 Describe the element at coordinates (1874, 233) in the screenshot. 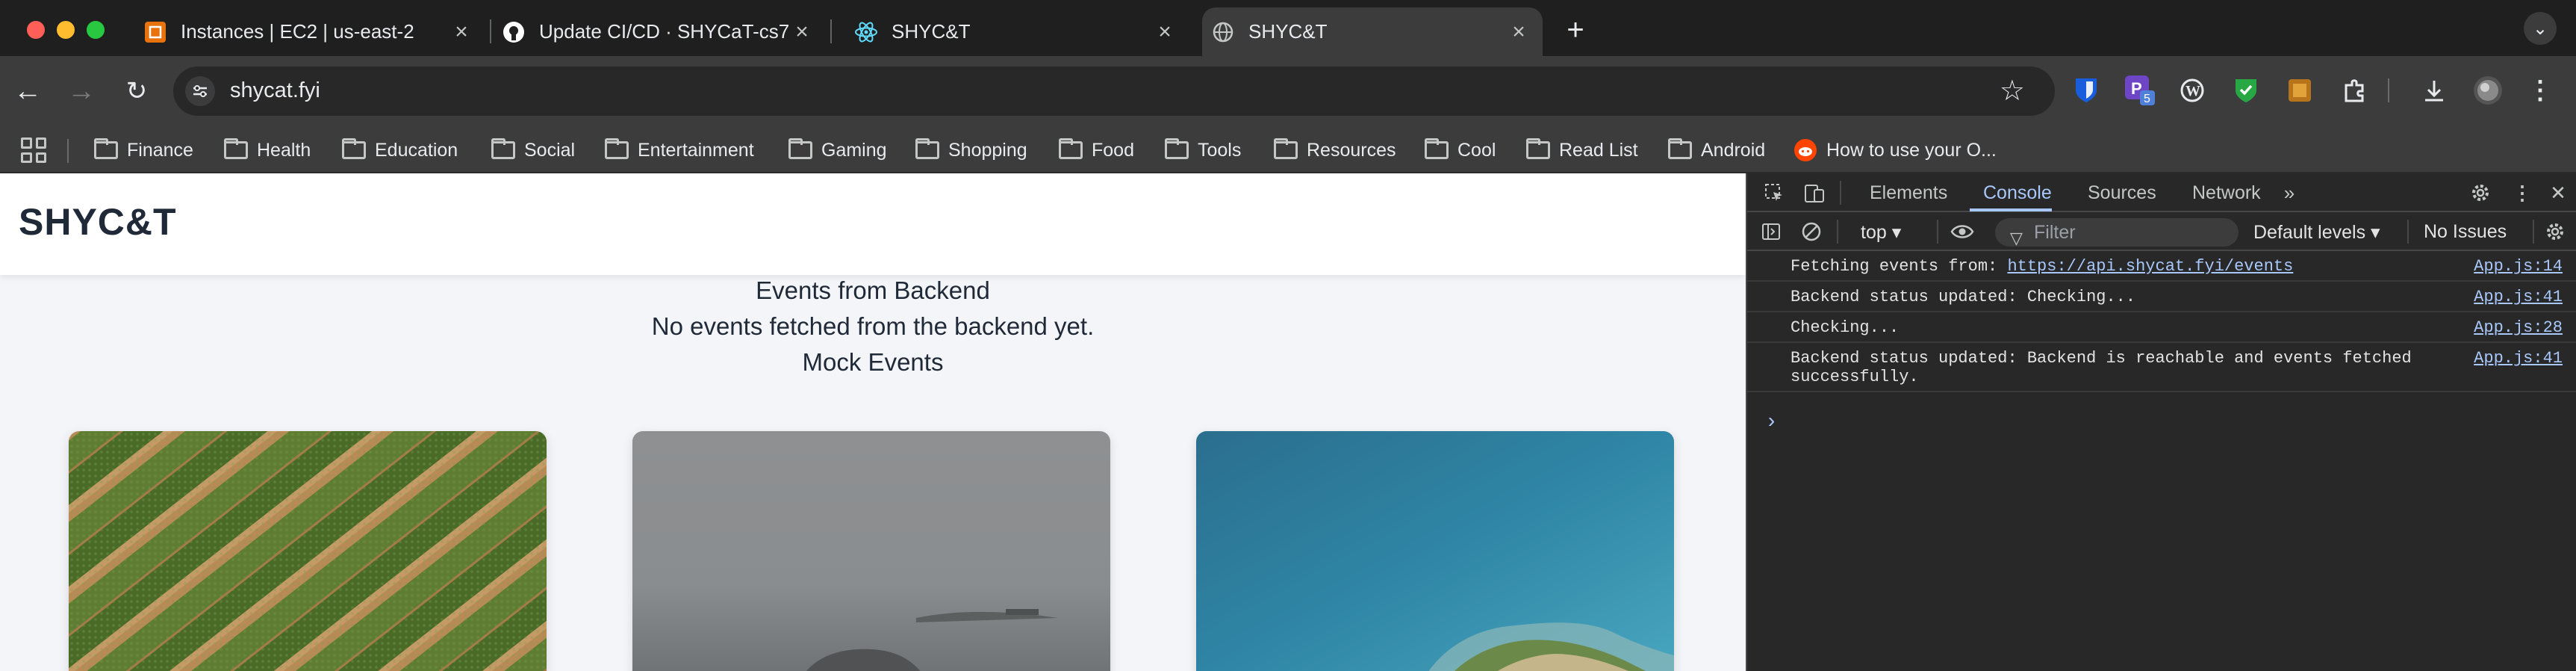

I see `context-value: top` at that location.